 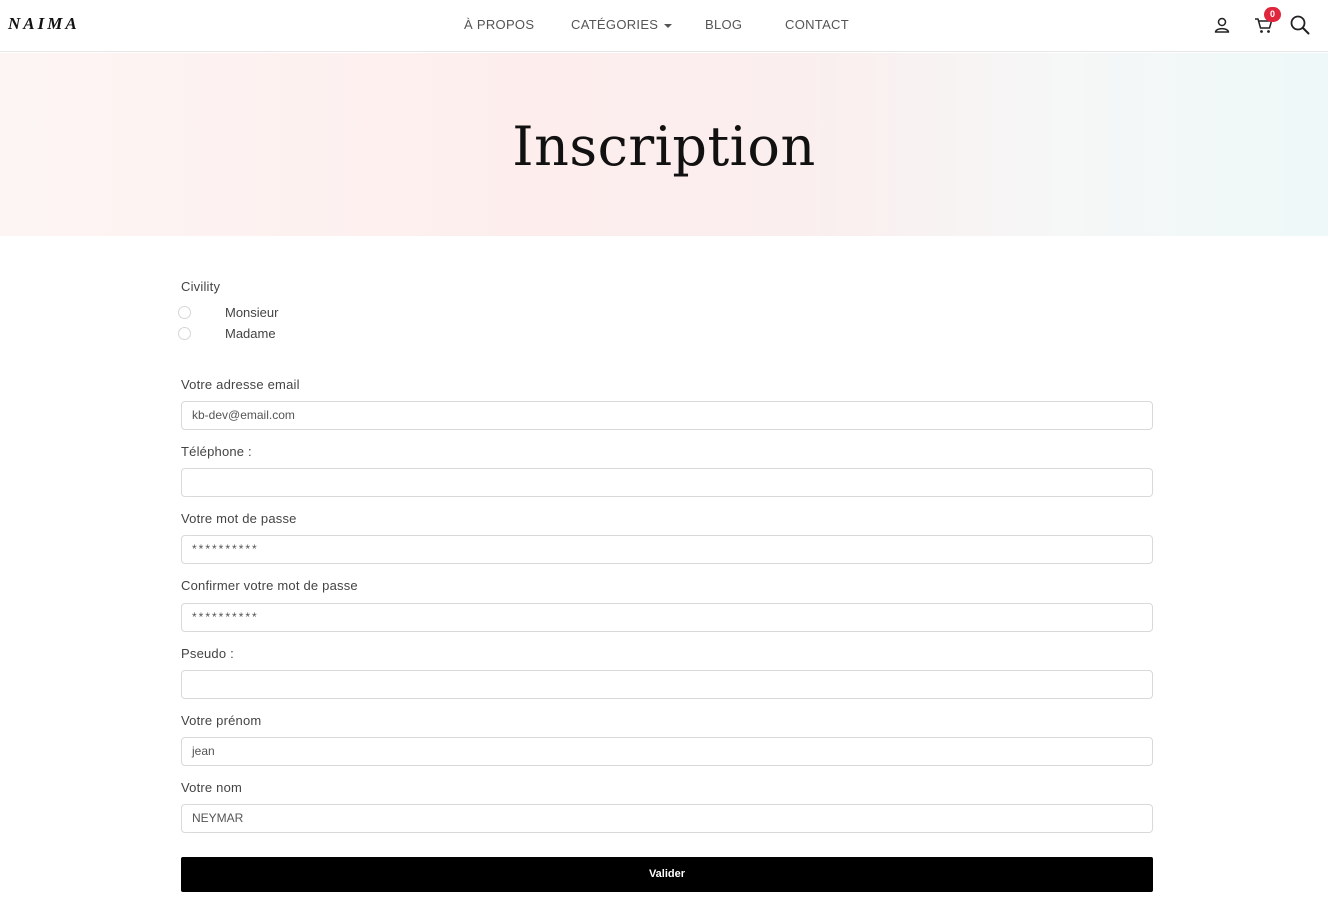 What do you see at coordinates (723, 24) in the screenshot?
I see `nav-blog: BLOG` at bounding box center [723, 24].